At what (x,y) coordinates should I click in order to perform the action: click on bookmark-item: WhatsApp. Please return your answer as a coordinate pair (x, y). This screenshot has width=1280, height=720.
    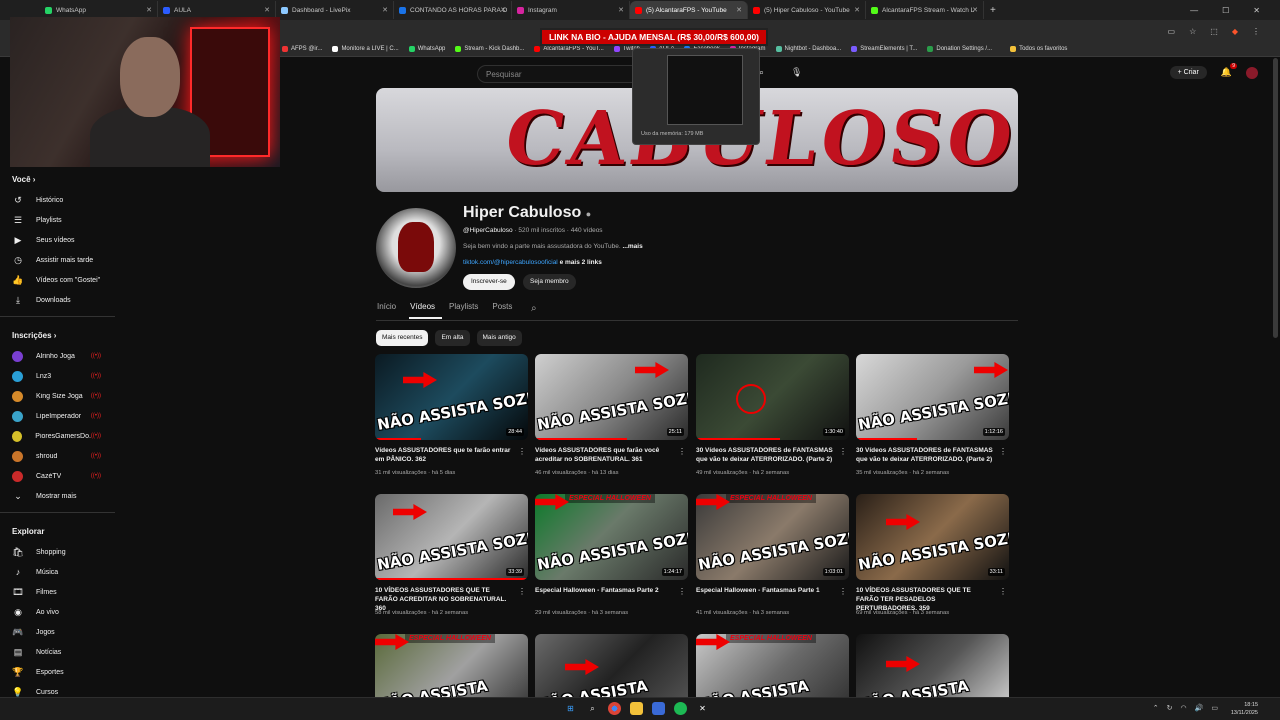
    Looking at the image, I should click on (426, 49).